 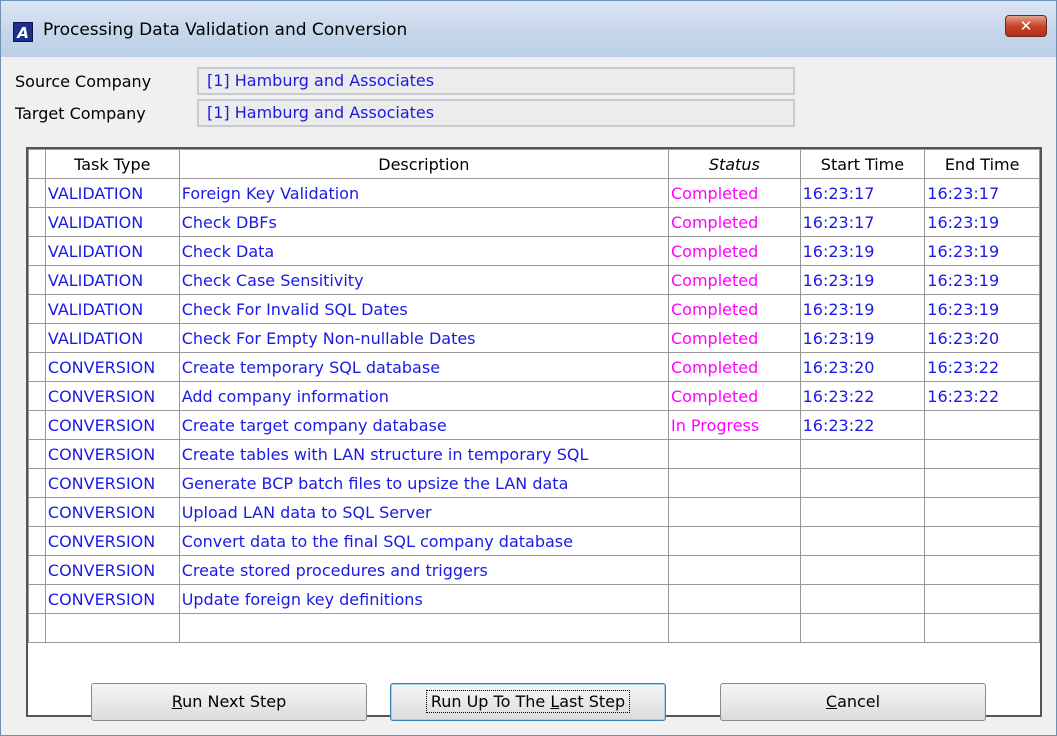 What do you see at coordinates (853, 702) in the screenshot?
I see `cancel-button: Cancel` at bounding box center [853, 702].